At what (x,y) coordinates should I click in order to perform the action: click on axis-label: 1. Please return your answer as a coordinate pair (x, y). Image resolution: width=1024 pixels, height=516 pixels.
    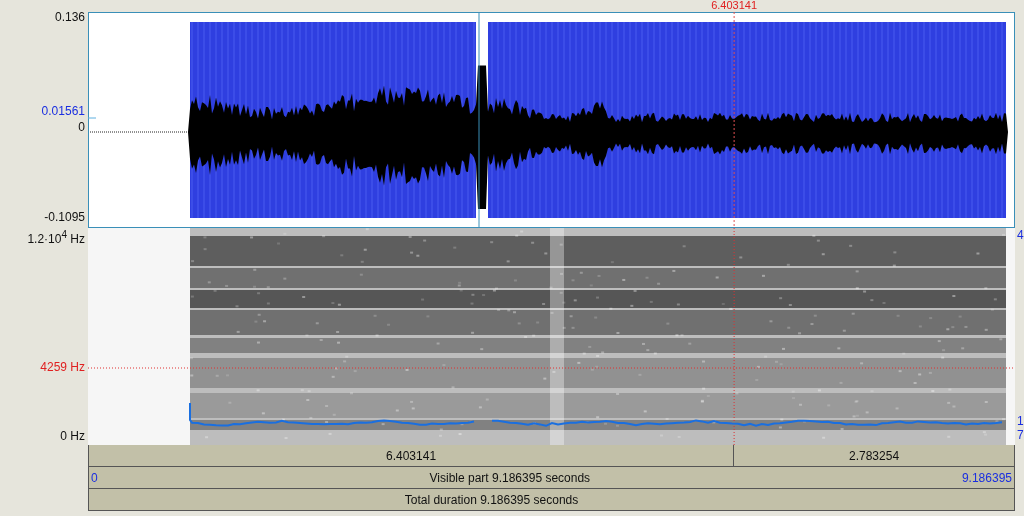
    Looking at the image, I should click on (1020, 421).